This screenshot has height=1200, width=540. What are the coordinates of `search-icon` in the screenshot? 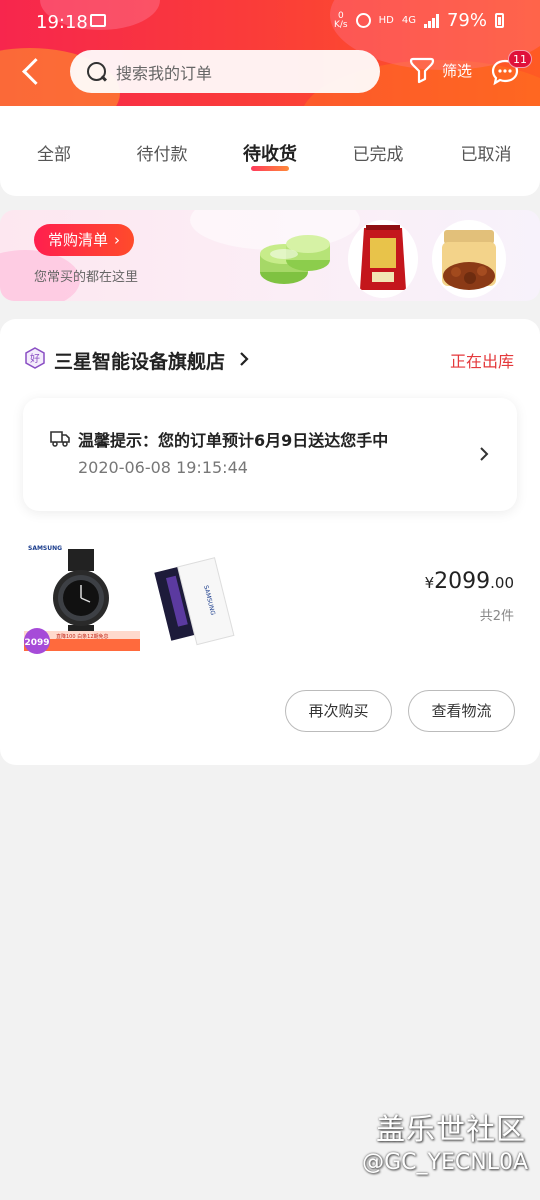 It's located at (97, 72).